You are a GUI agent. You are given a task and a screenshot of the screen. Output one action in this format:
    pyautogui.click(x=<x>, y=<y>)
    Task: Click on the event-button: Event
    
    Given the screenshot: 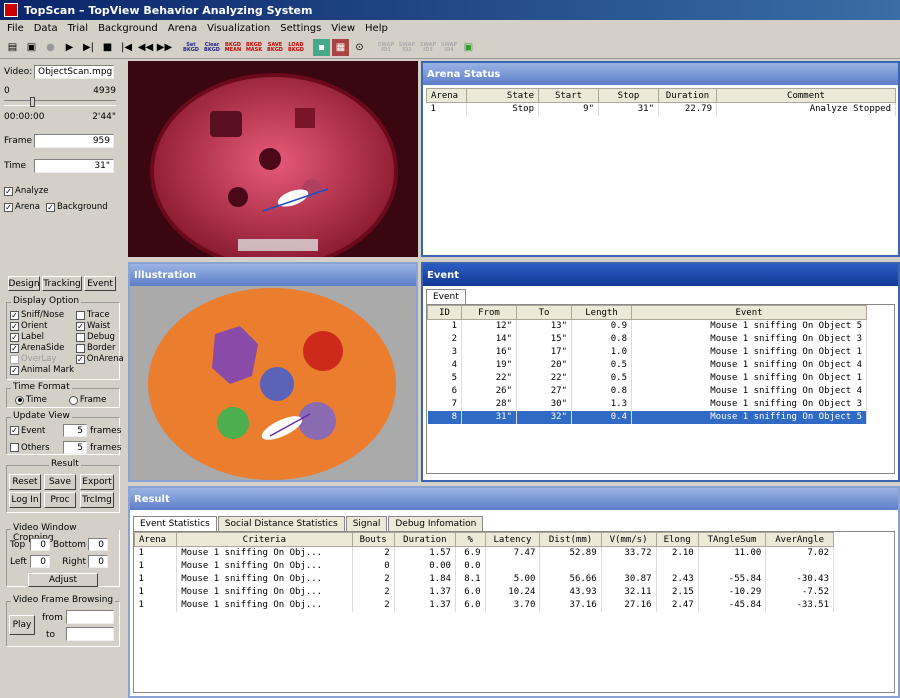 What is the action you would take?
    pyautogui.click(x=100, y=283)
    